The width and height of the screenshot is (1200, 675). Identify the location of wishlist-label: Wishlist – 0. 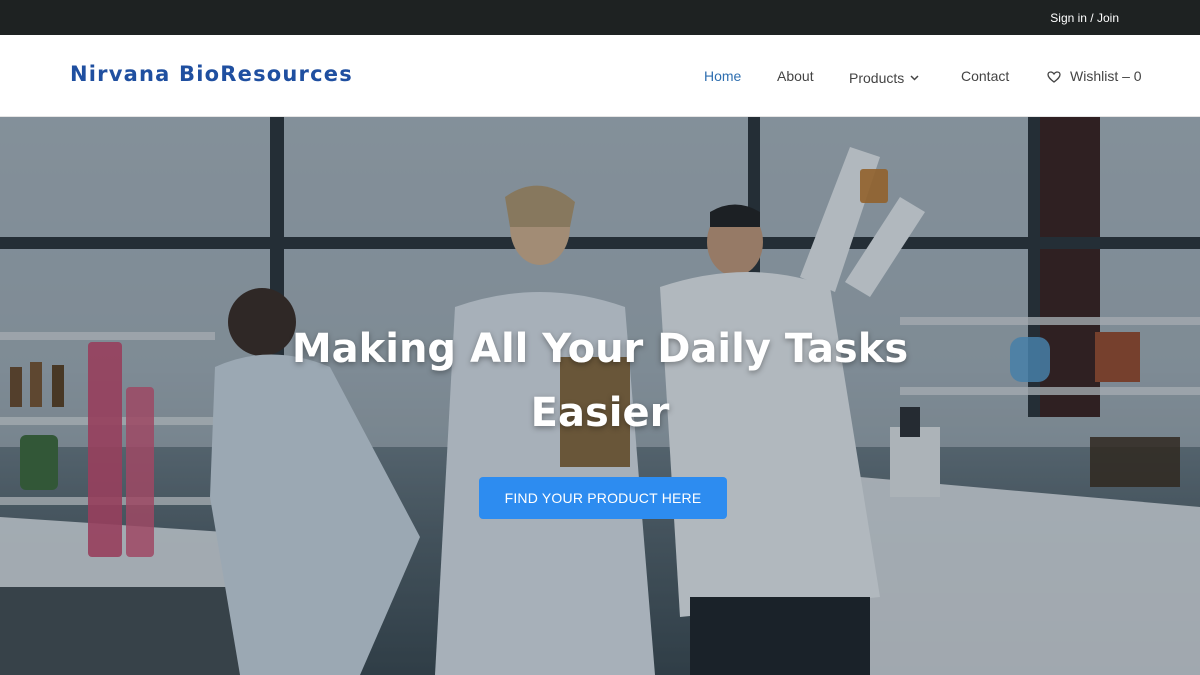
(1106, 76).